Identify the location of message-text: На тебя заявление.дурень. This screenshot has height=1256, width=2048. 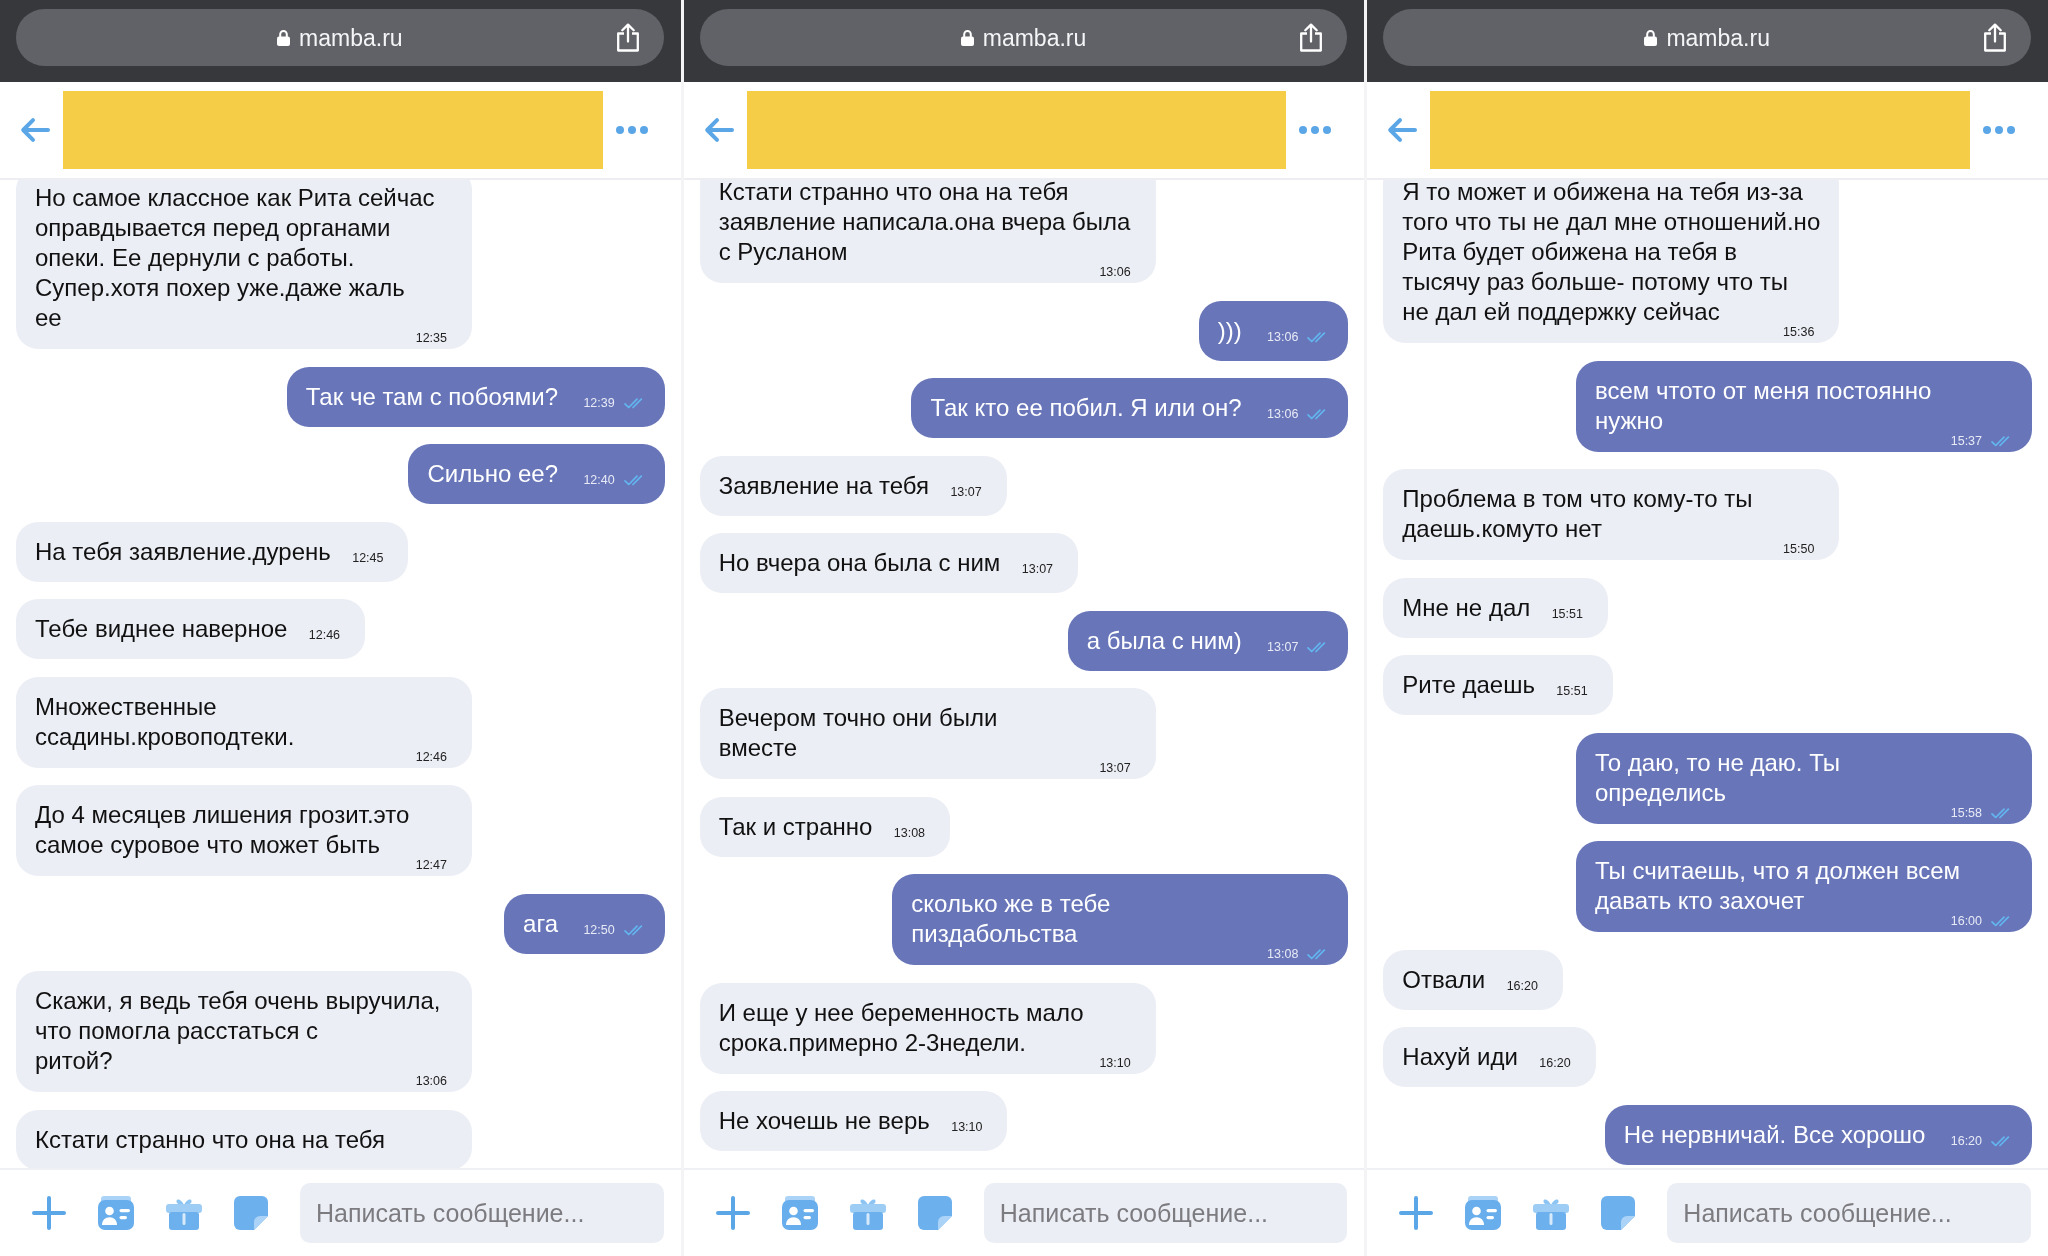
(183, 551).